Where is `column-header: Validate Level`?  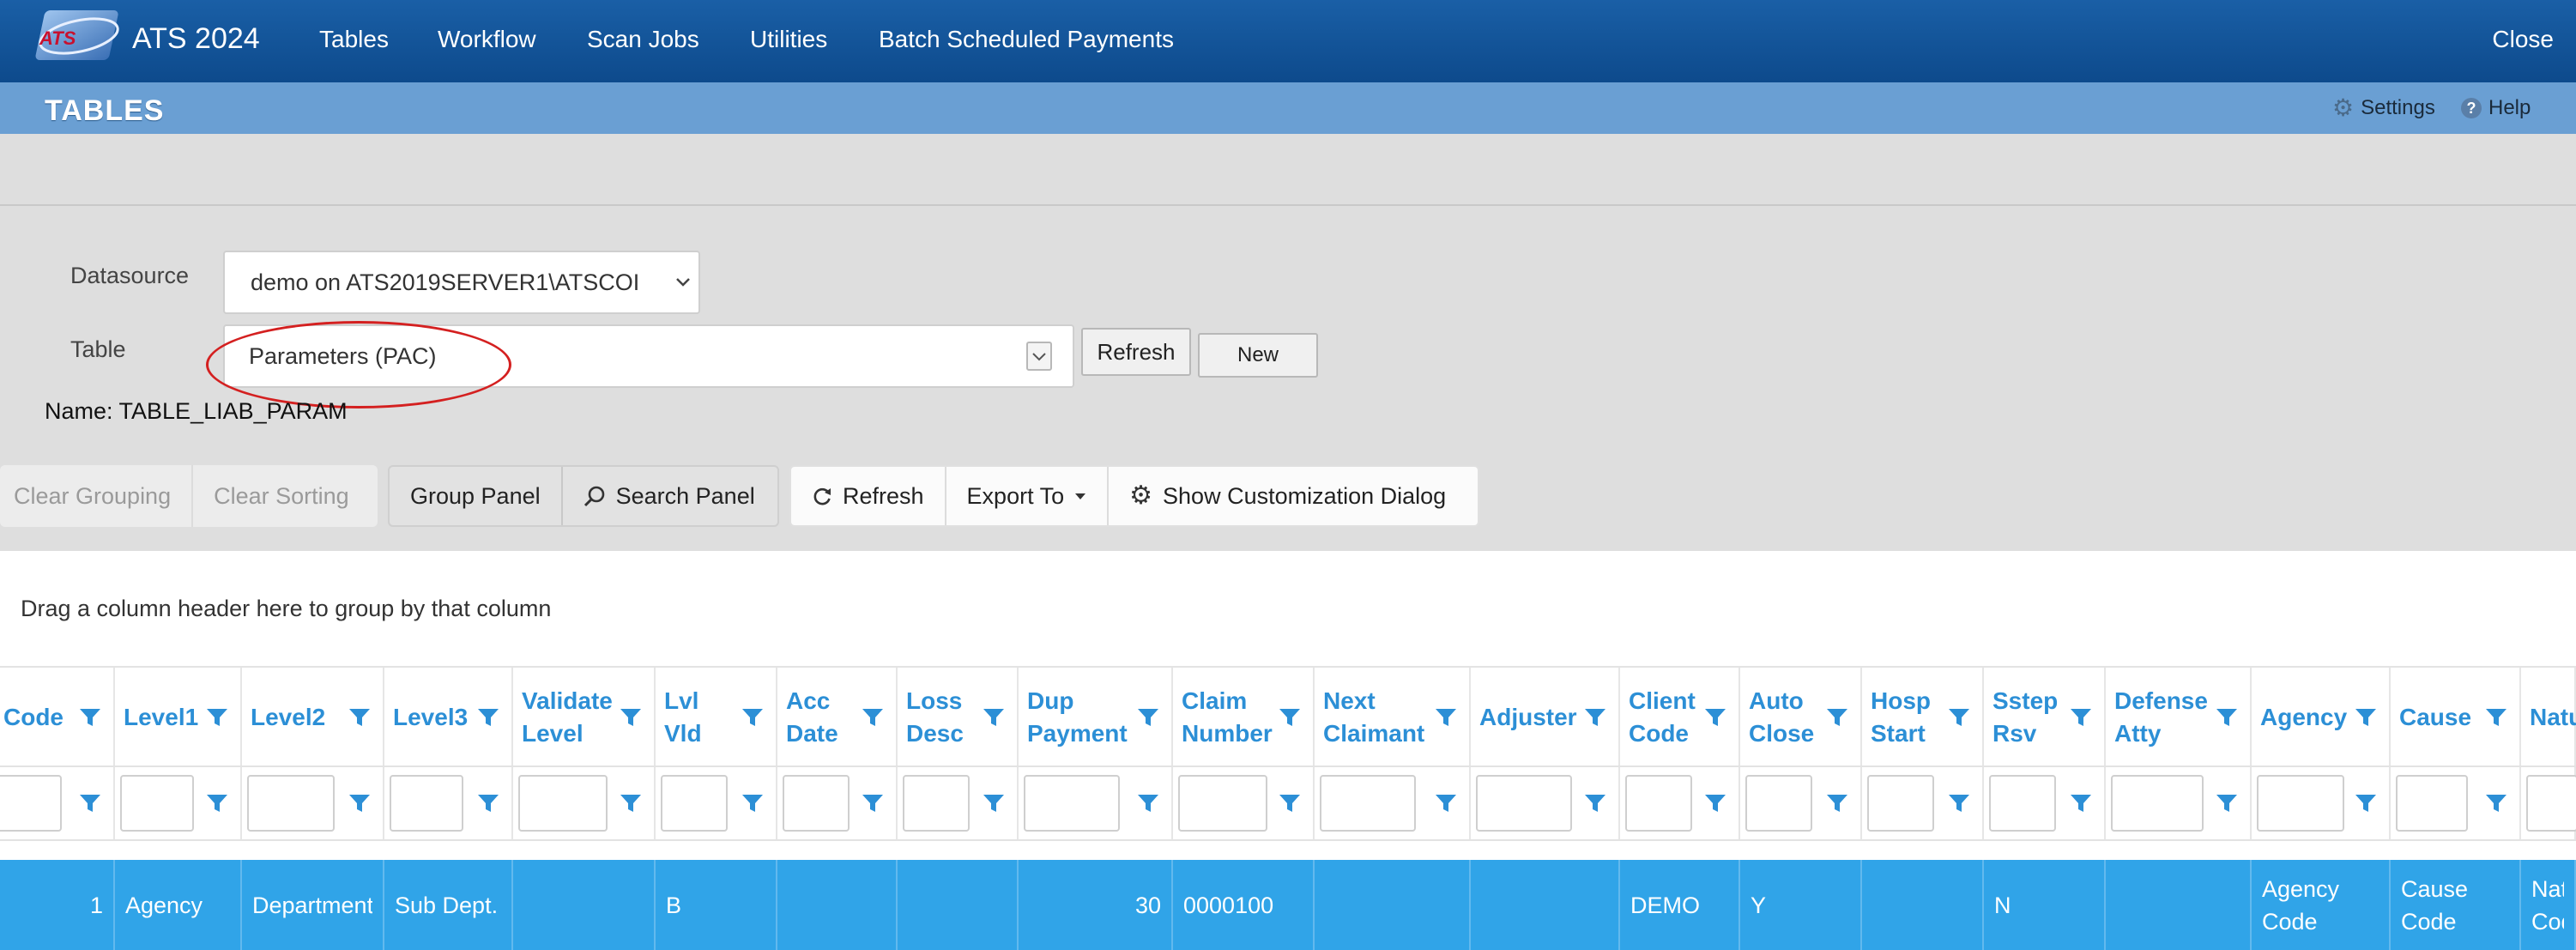 column-header: Validate Level is located at coordinates (584, 717).